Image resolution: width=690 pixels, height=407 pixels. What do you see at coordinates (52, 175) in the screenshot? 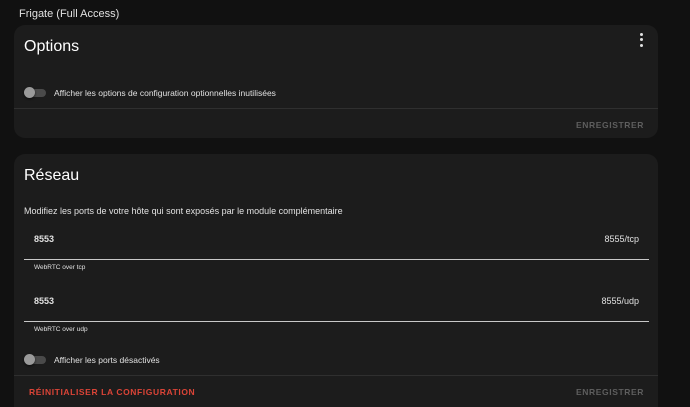
I see `network-title: Réseau` at bounding box center [52, 175].